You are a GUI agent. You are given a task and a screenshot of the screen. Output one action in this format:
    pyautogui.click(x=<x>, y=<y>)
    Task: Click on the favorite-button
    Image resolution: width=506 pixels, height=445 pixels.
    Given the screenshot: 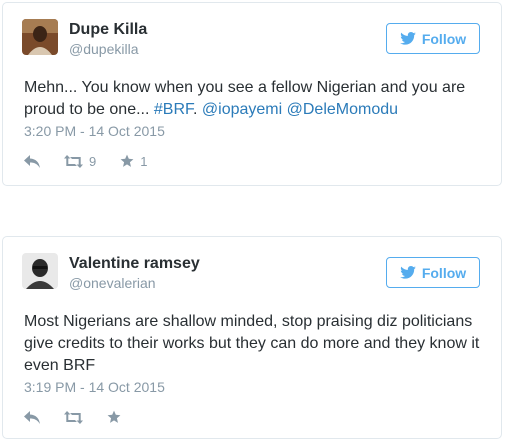 What is the action you would take?
    pyautogui.click(x=114, y=417)
    